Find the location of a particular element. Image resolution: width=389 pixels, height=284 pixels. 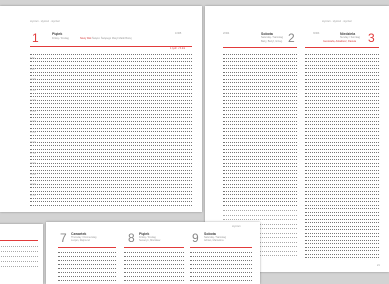

day-note-8: Seweryn, Mścisław is located at coordinates (150, 240).